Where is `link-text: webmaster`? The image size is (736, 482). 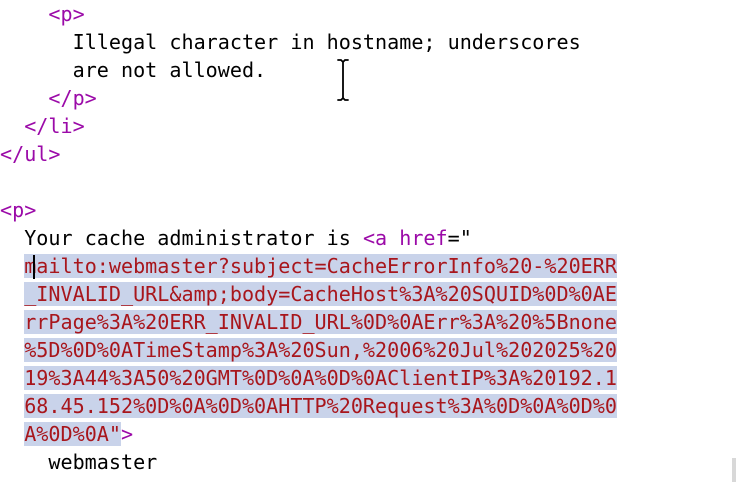
link-text: webmaster is located at coordinates (103, 462).